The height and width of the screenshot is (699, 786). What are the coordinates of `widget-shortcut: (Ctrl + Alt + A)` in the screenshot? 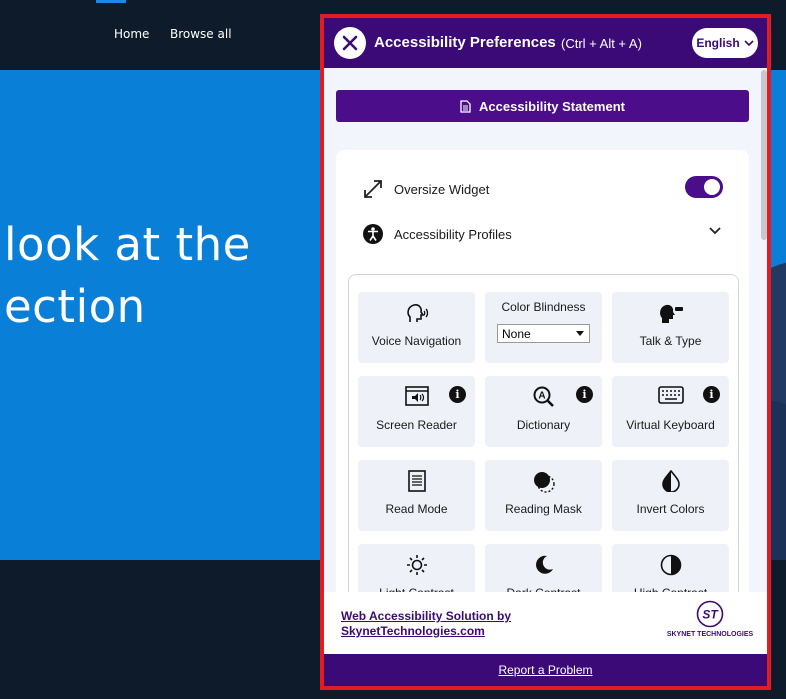 It's located at (601, 43).